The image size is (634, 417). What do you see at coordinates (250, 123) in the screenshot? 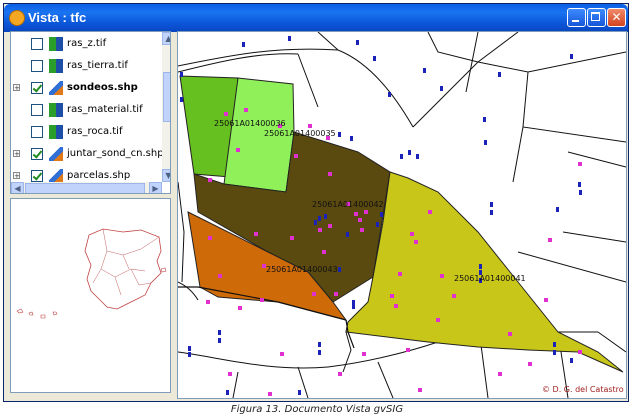
I see `parcel-label-36: 25061A01400036` at bounding box center [250, 123].